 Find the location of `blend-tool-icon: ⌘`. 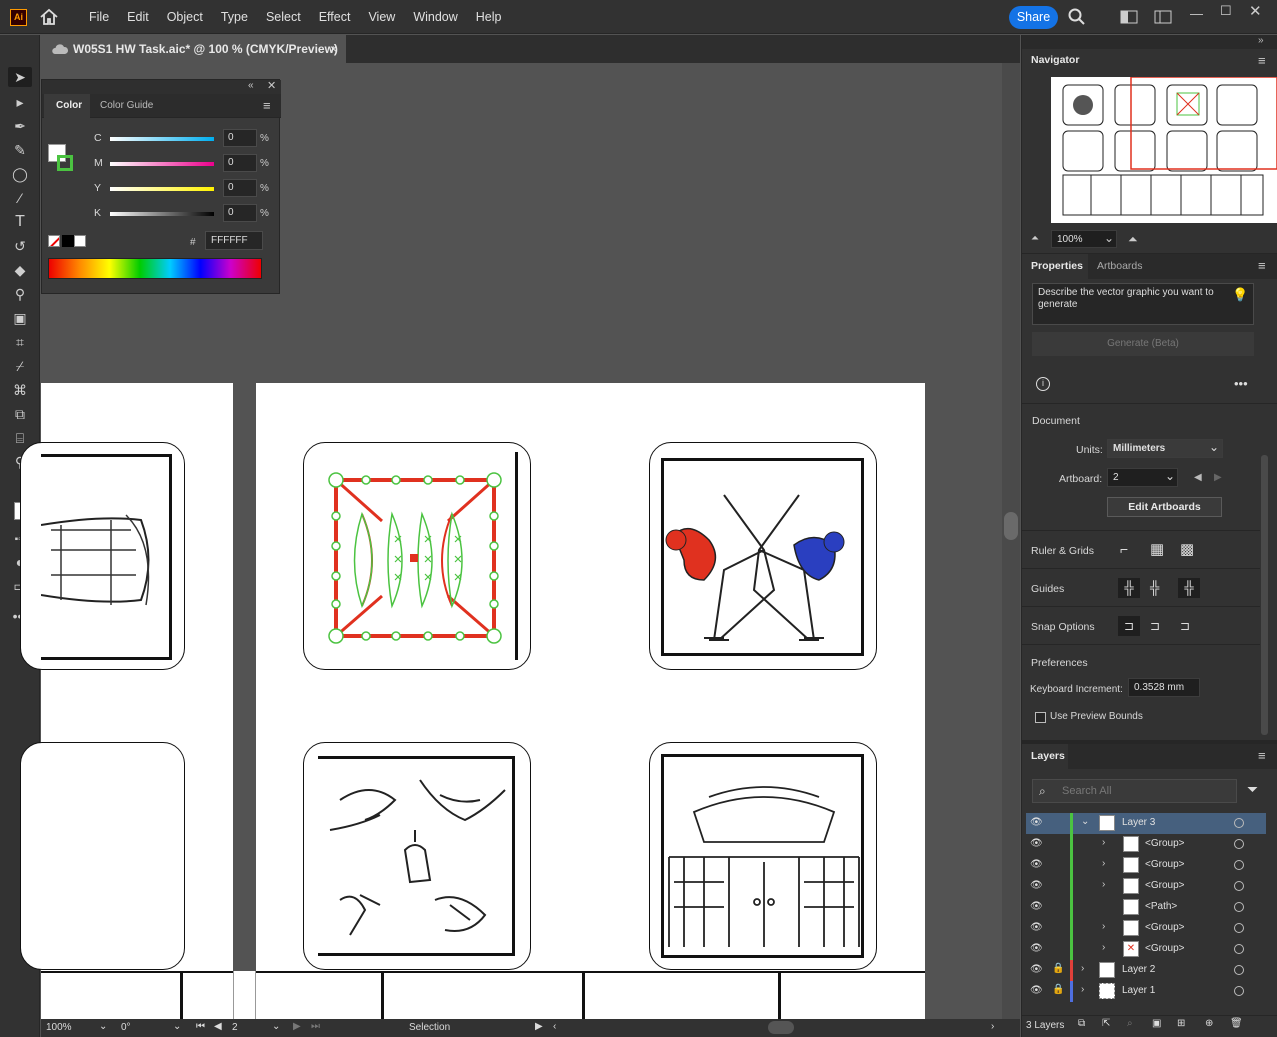

blend-tool-icon: ⌘ is located at coordinates (20, 390).